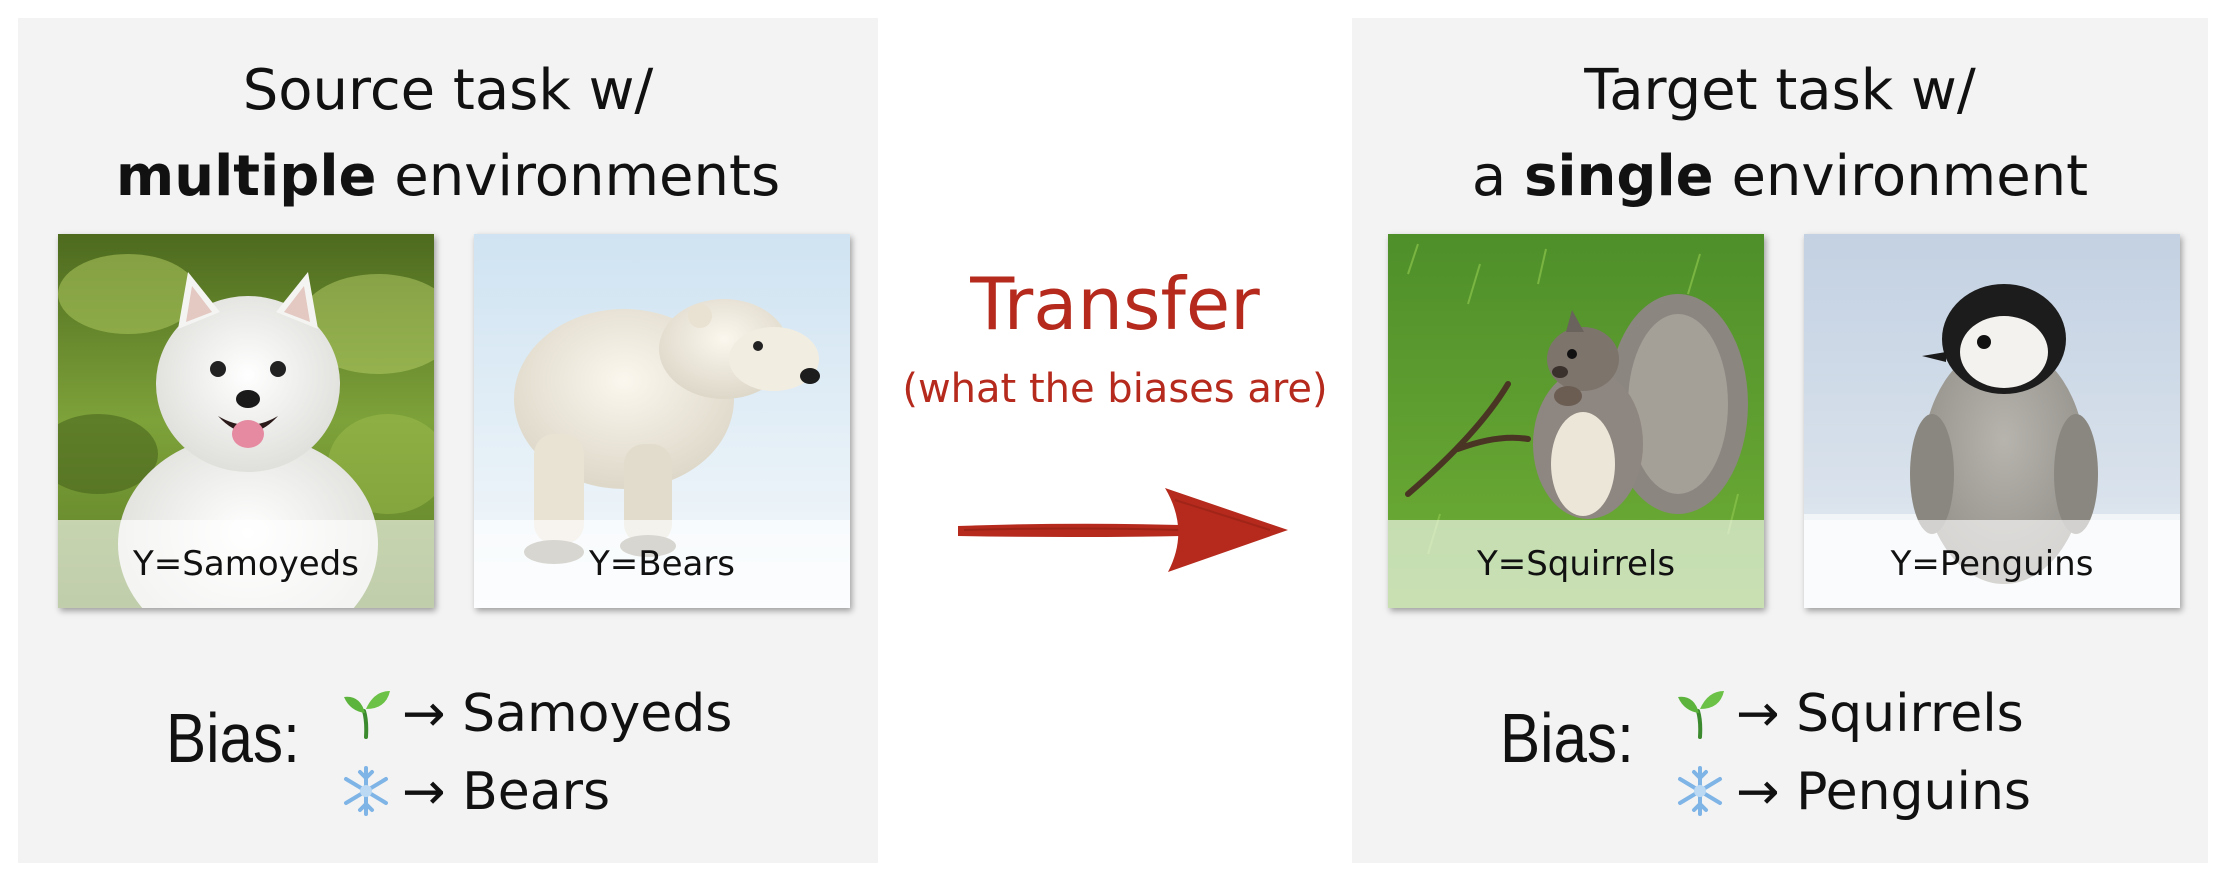 The height and width of the screenshot is (886, 2226). I want to click on source-title-line1: Source task w/, so click(448, 90).